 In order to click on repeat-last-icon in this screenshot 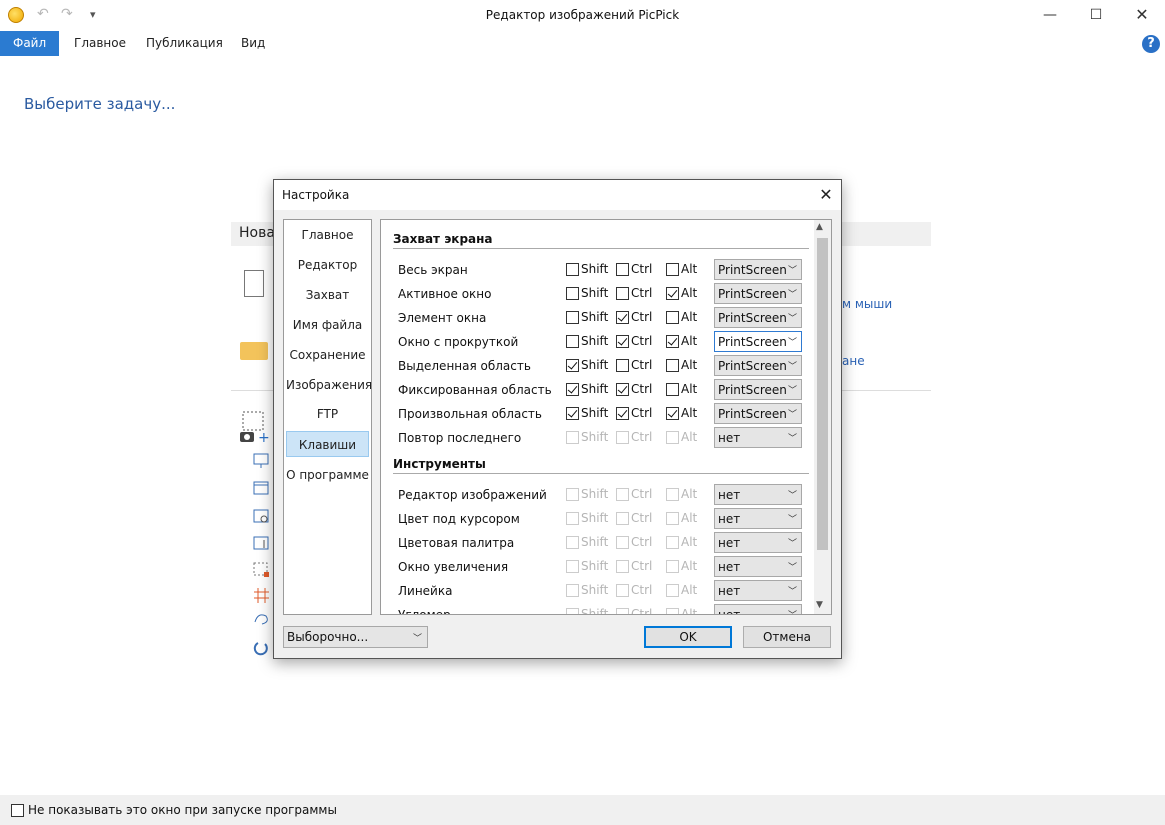, I will do `click(260, 649)`.